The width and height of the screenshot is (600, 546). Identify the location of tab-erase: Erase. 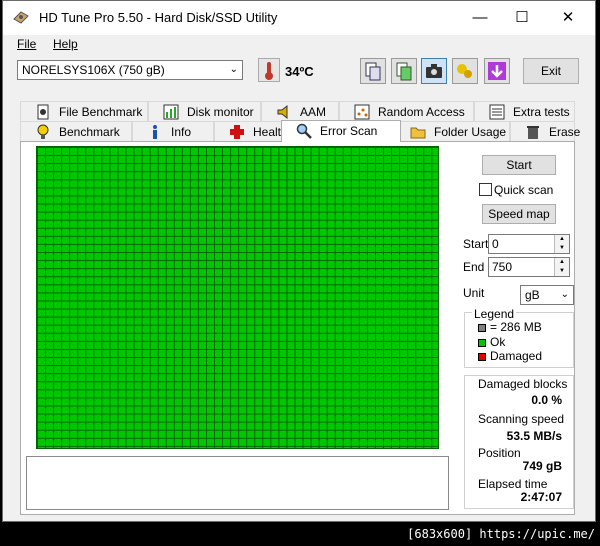
(545, 131).